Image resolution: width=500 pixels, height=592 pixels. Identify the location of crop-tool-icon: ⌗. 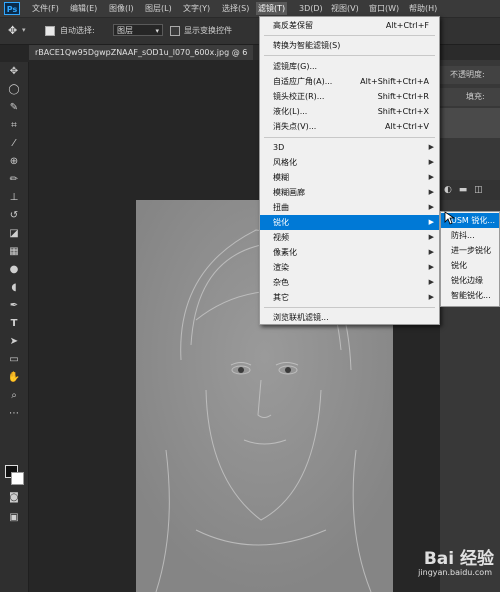
(14, 126).